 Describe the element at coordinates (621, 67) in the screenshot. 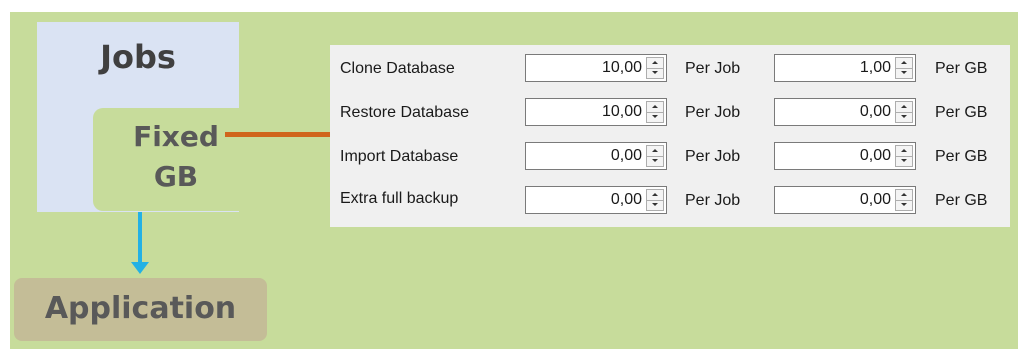

I see `clone-per-job-value: 10,00` at that location.